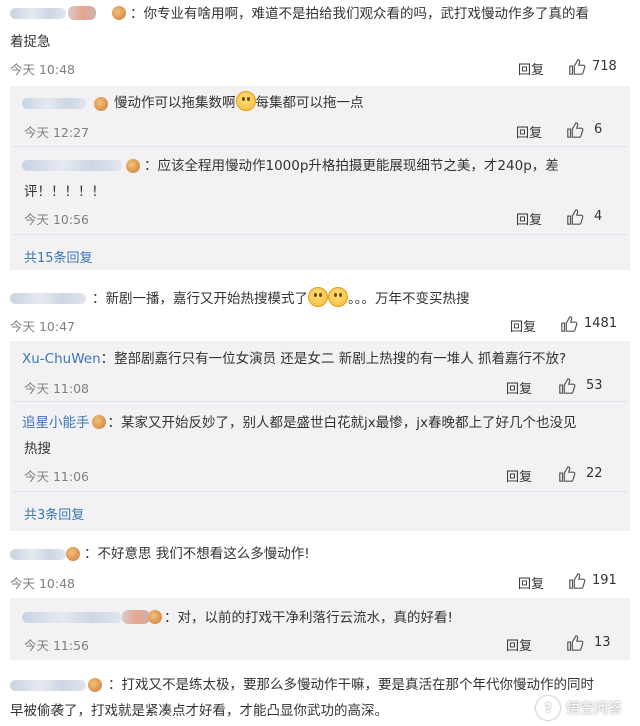  I want to click on sub-reply-text-part: 慢动作可以拖集数啊, so click(175, 103).